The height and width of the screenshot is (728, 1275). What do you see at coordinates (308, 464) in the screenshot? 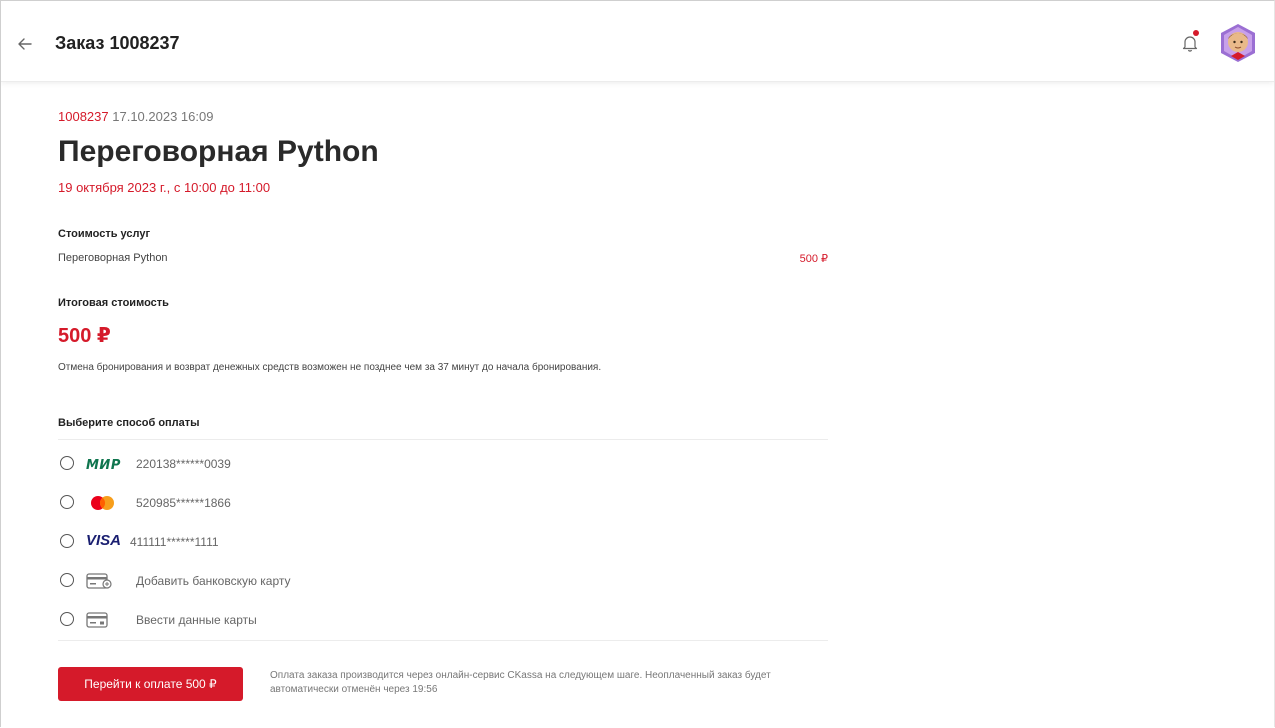
I see `payment-option-mir: МИР 220138******0039` at bounding box center [308, 464].